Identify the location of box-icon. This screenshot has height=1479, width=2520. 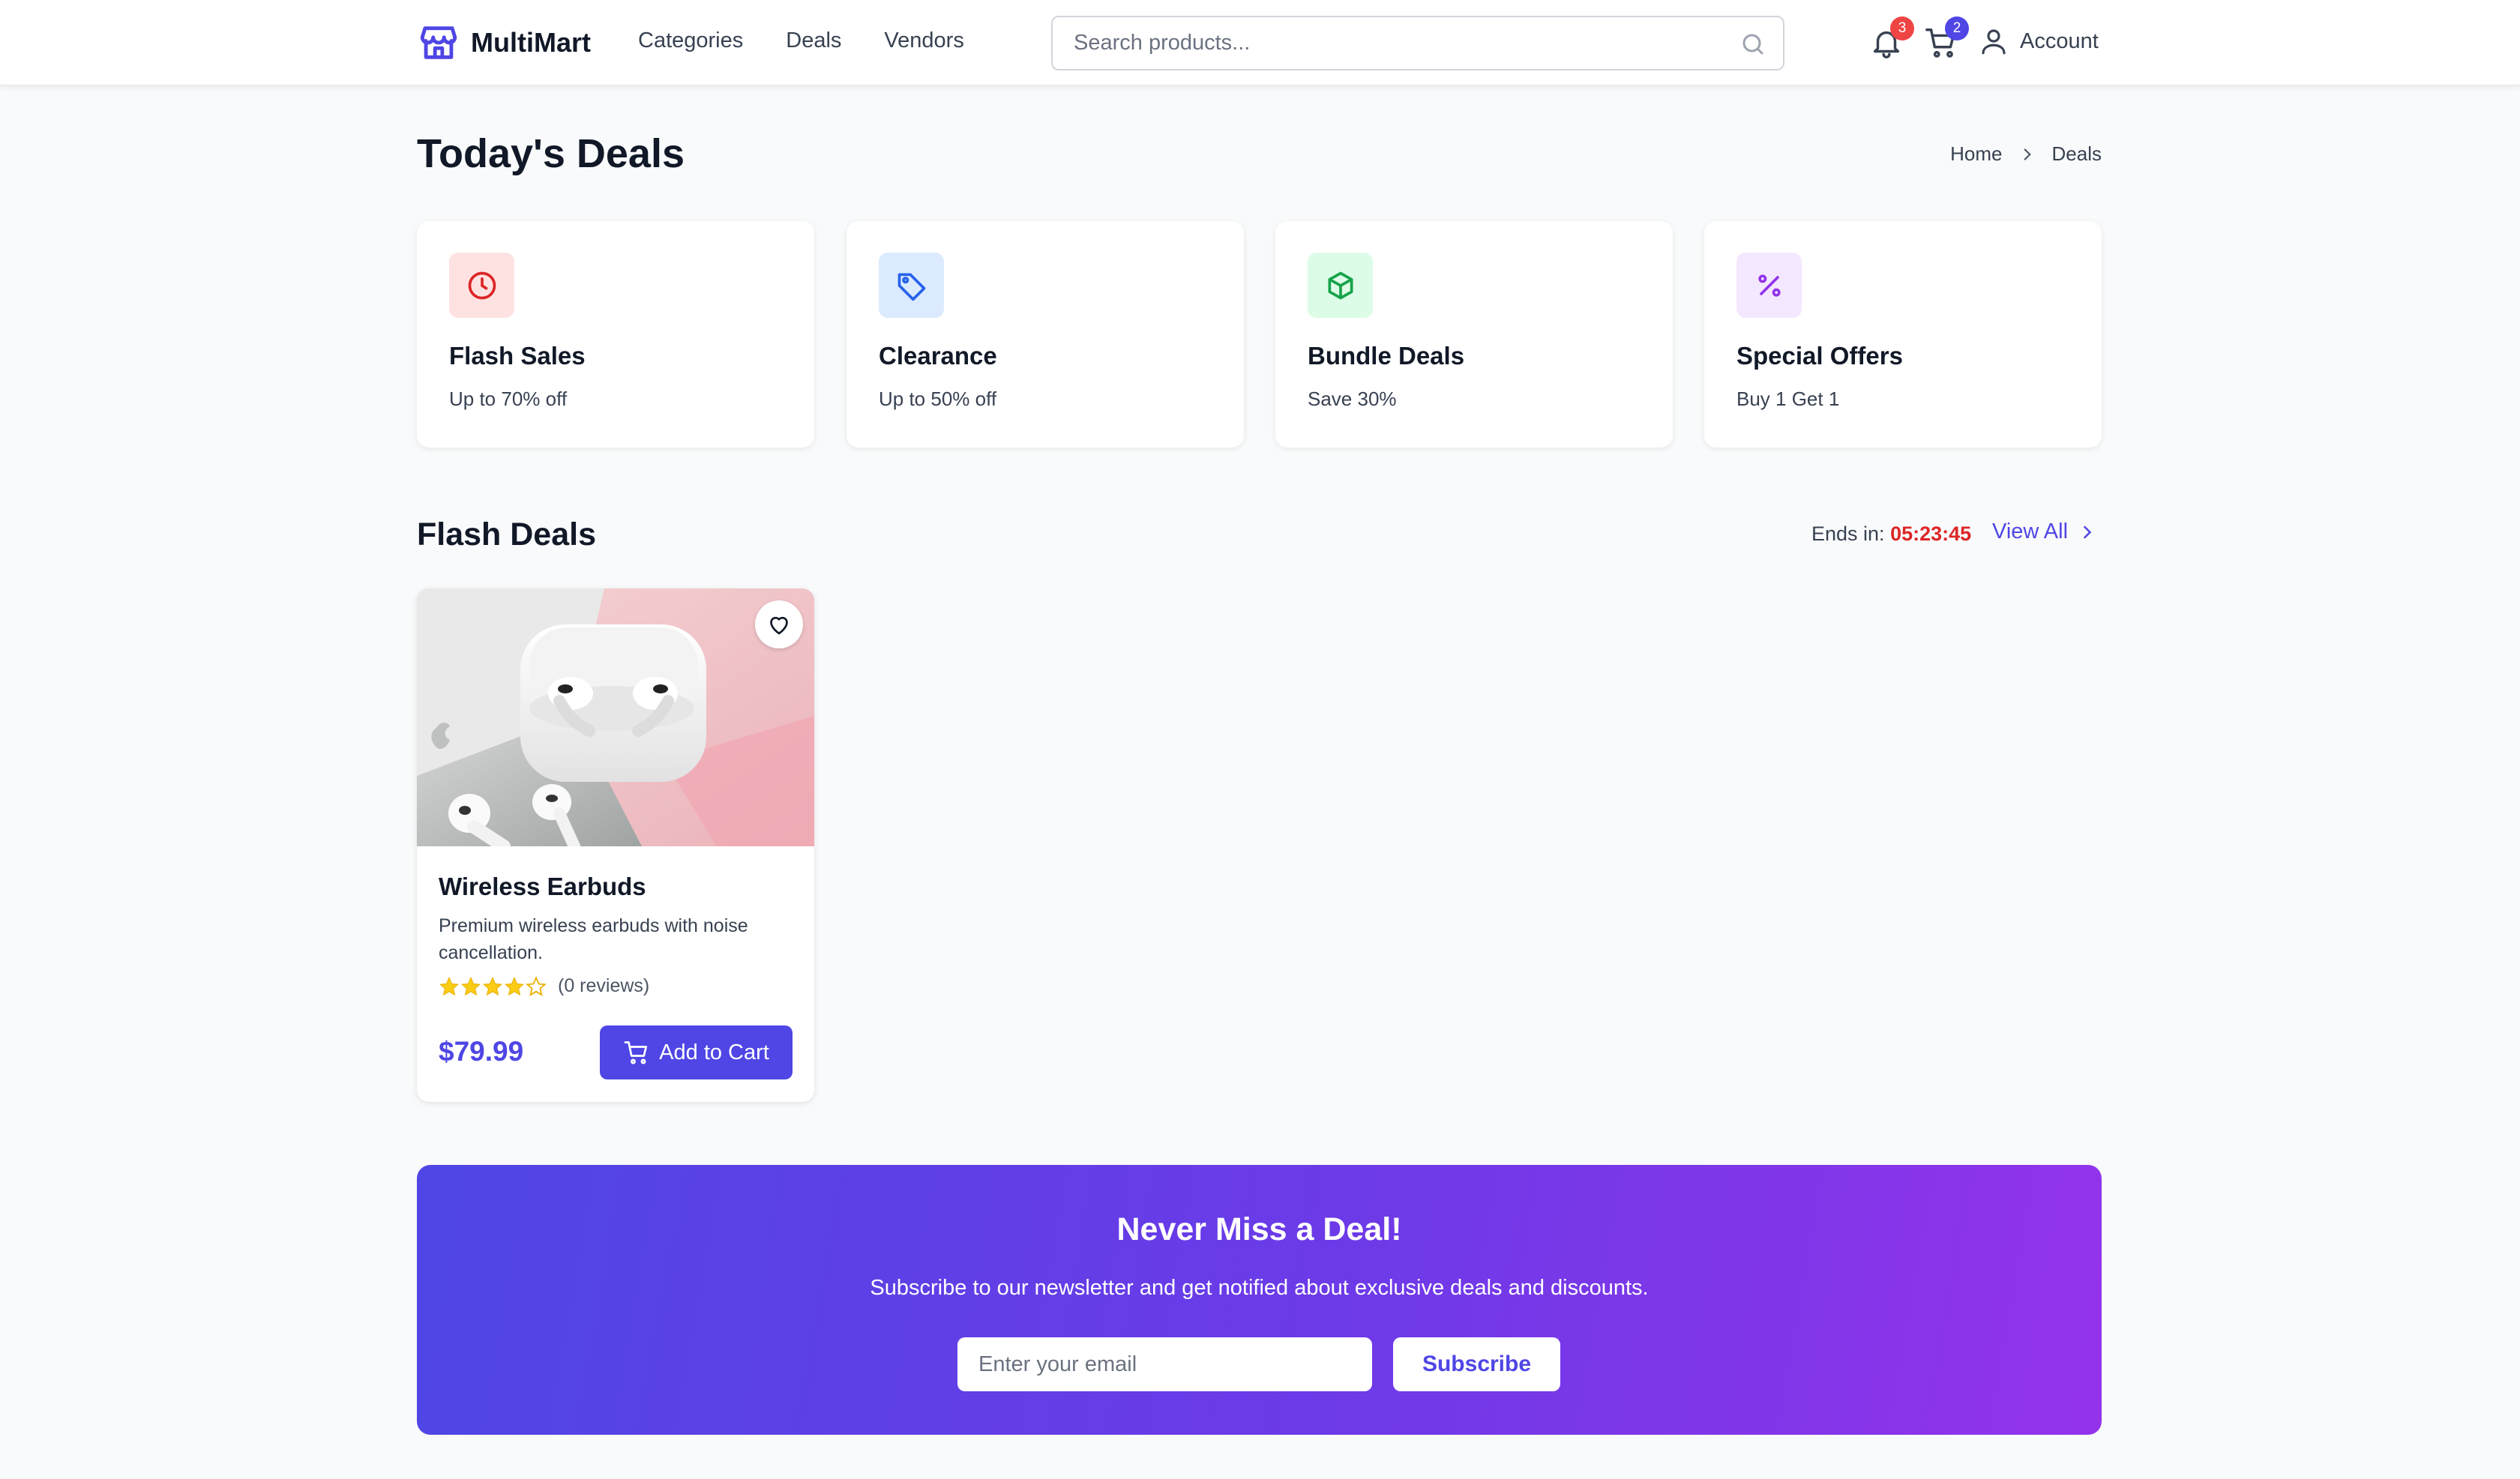
(1340, 285).